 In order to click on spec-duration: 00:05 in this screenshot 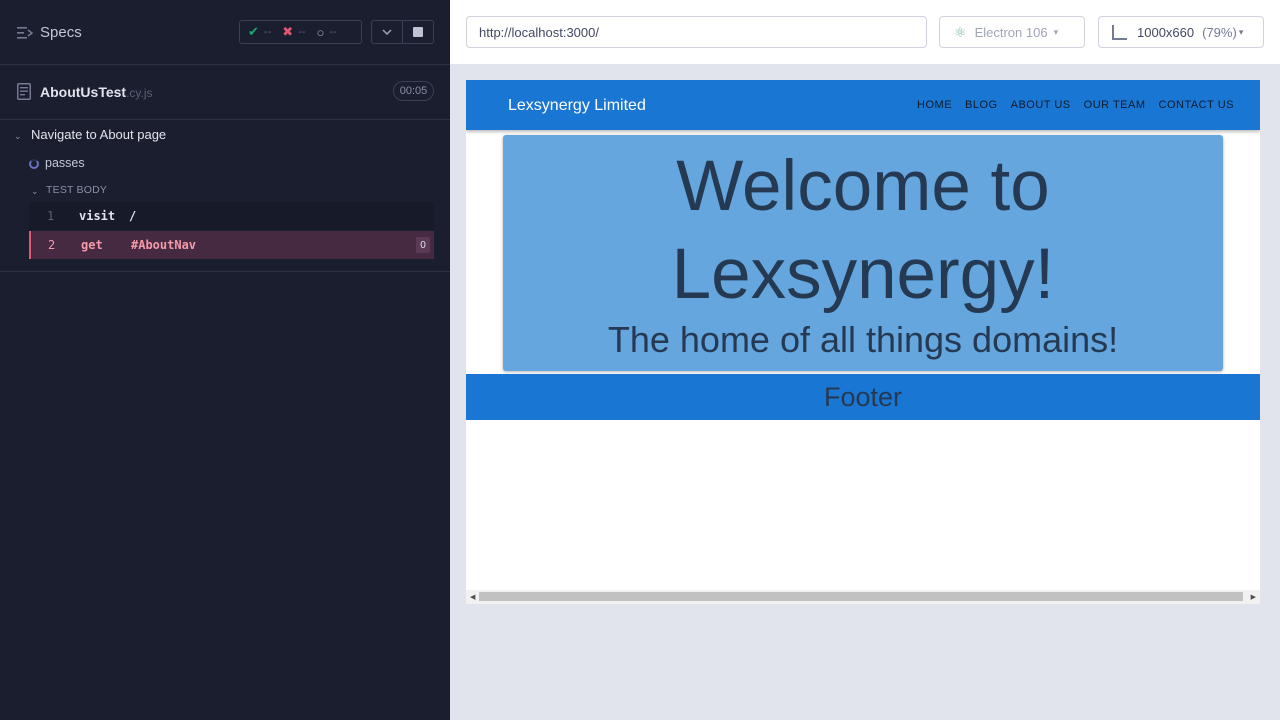, I will do `click(413, 91)`.